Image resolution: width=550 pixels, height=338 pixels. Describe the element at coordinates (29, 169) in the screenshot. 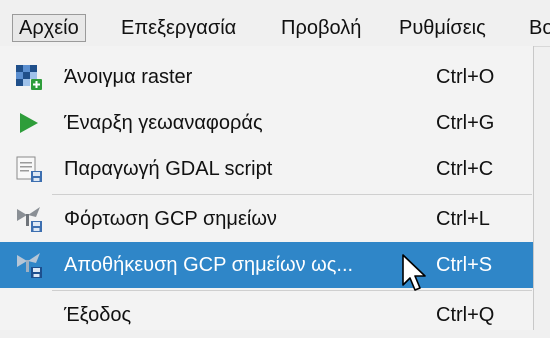

I see `script-icon` at that location.